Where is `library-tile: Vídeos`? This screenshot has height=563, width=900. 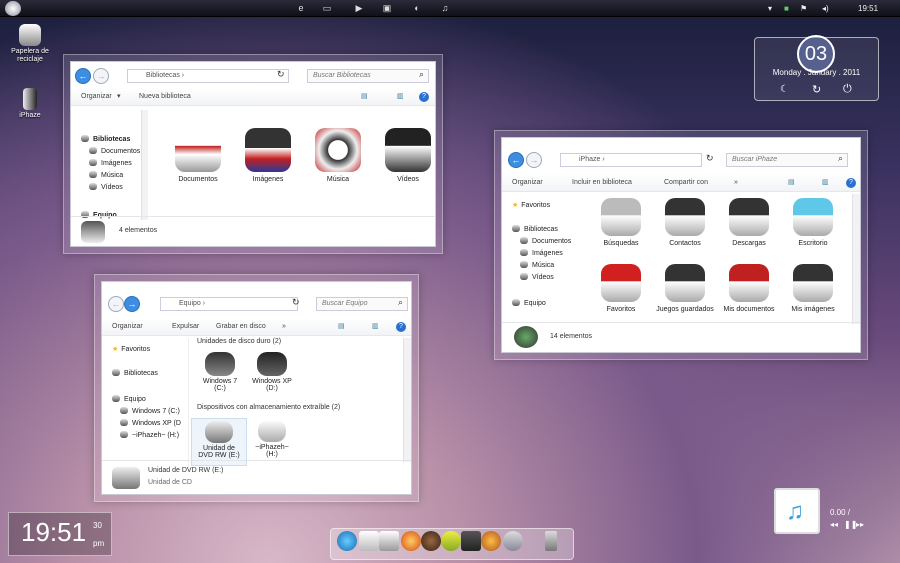 library-tile: Vídeos is located at coordinates (408, 155).